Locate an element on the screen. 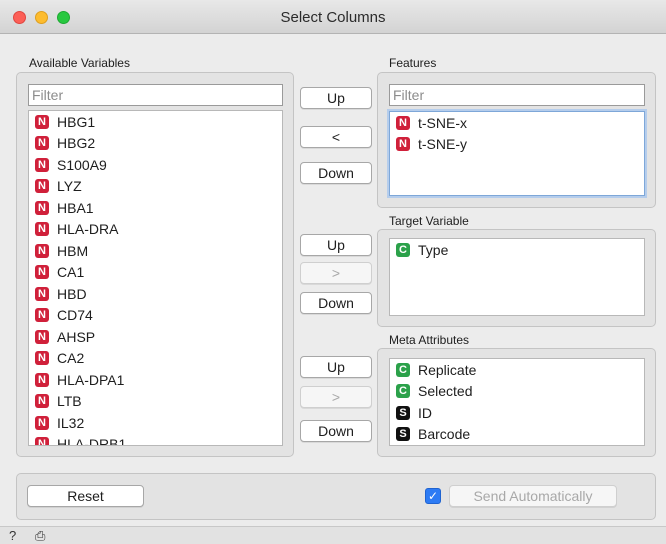 The width and height of the screenshot is (666, 544). available-list-item: N IL32 is located at coordinates (155, 423).